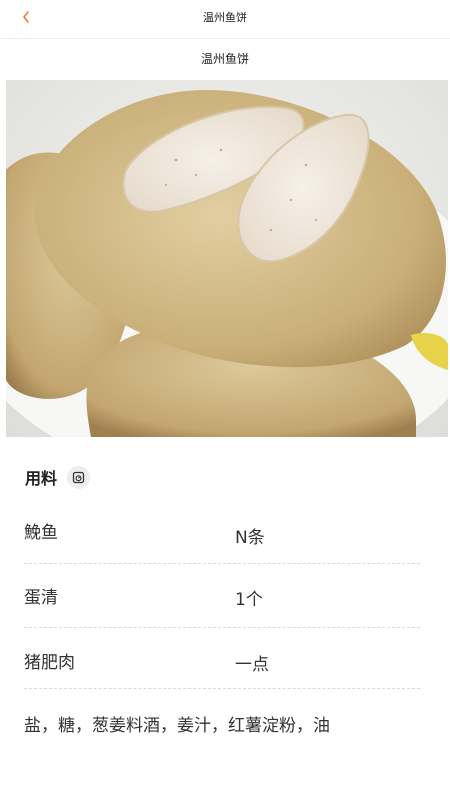 The image size is (450, 800). I want to click on ingredient-row: 猪肥肉 一点, so click(222, 675).